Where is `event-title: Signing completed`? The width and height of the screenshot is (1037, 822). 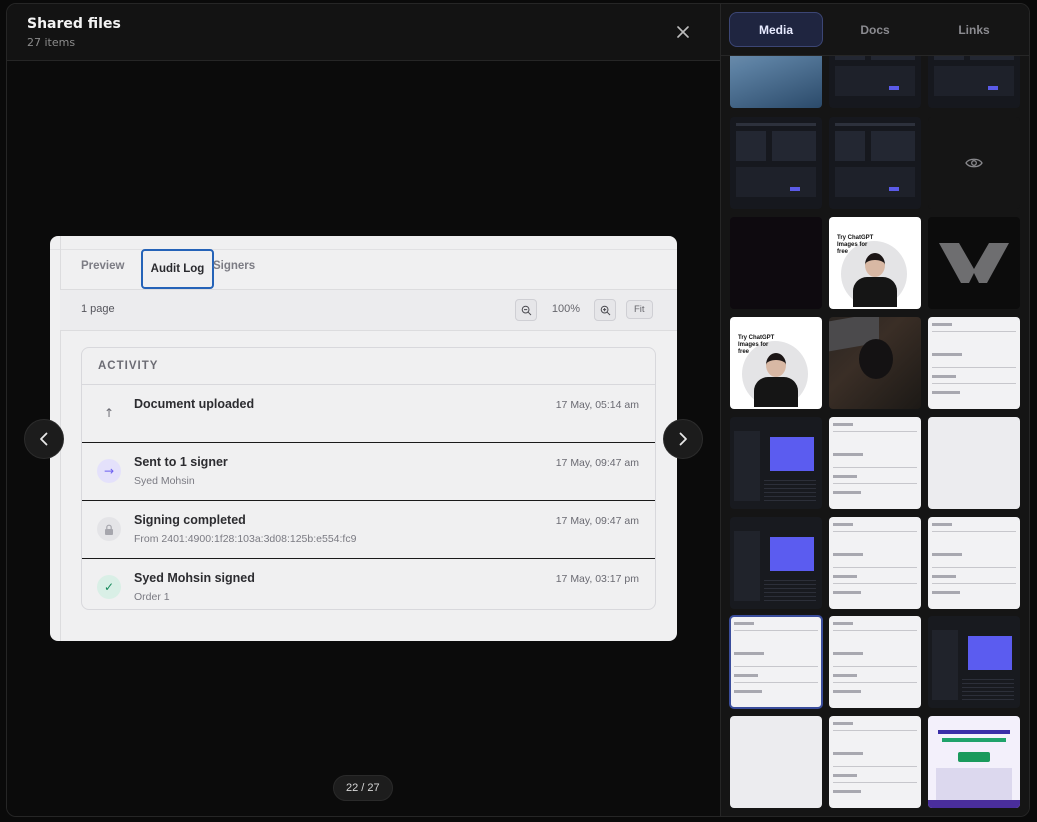
event-title: Signing completed is located at coordinates (190, 520).